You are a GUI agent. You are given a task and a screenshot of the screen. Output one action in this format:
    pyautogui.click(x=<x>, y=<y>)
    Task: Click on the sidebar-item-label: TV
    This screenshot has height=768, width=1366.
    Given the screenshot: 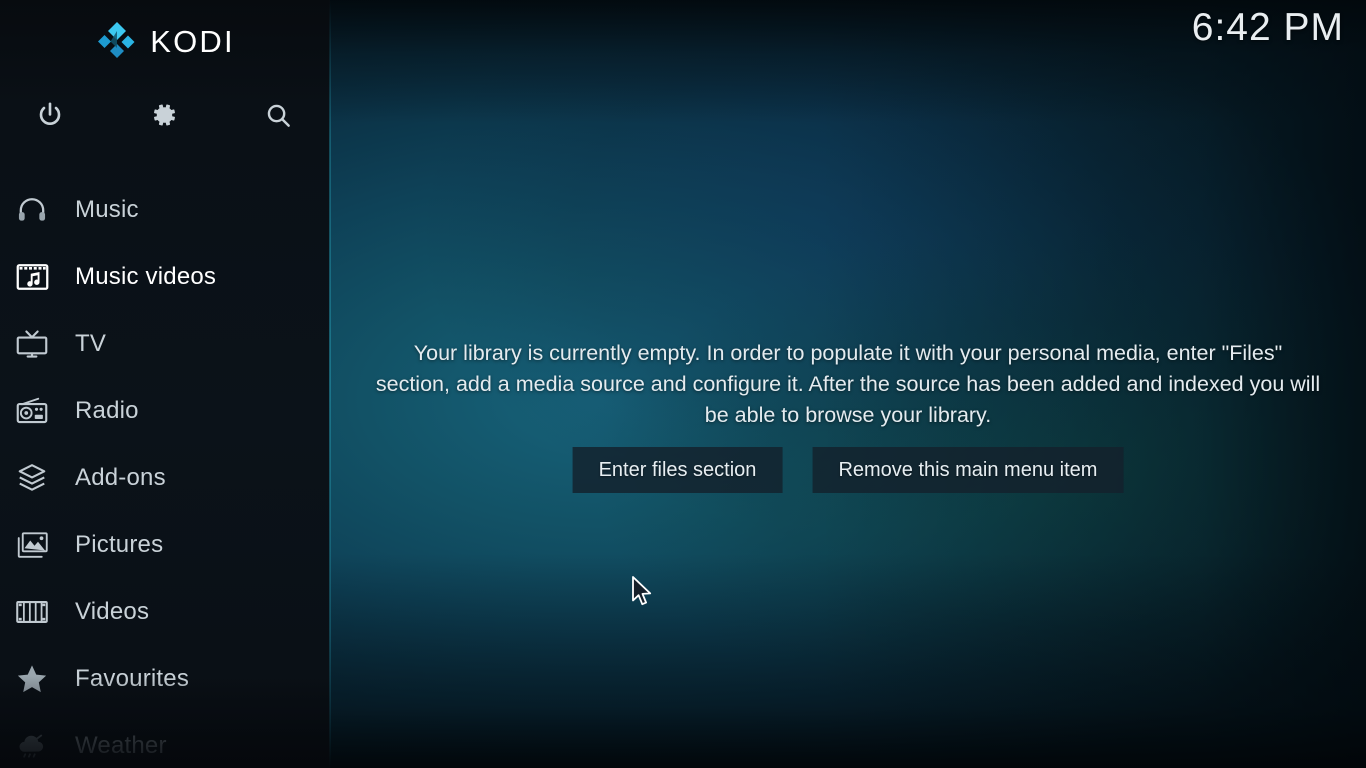 What is the action you would take?
    pyautogui.click(x=91, y=343)
    